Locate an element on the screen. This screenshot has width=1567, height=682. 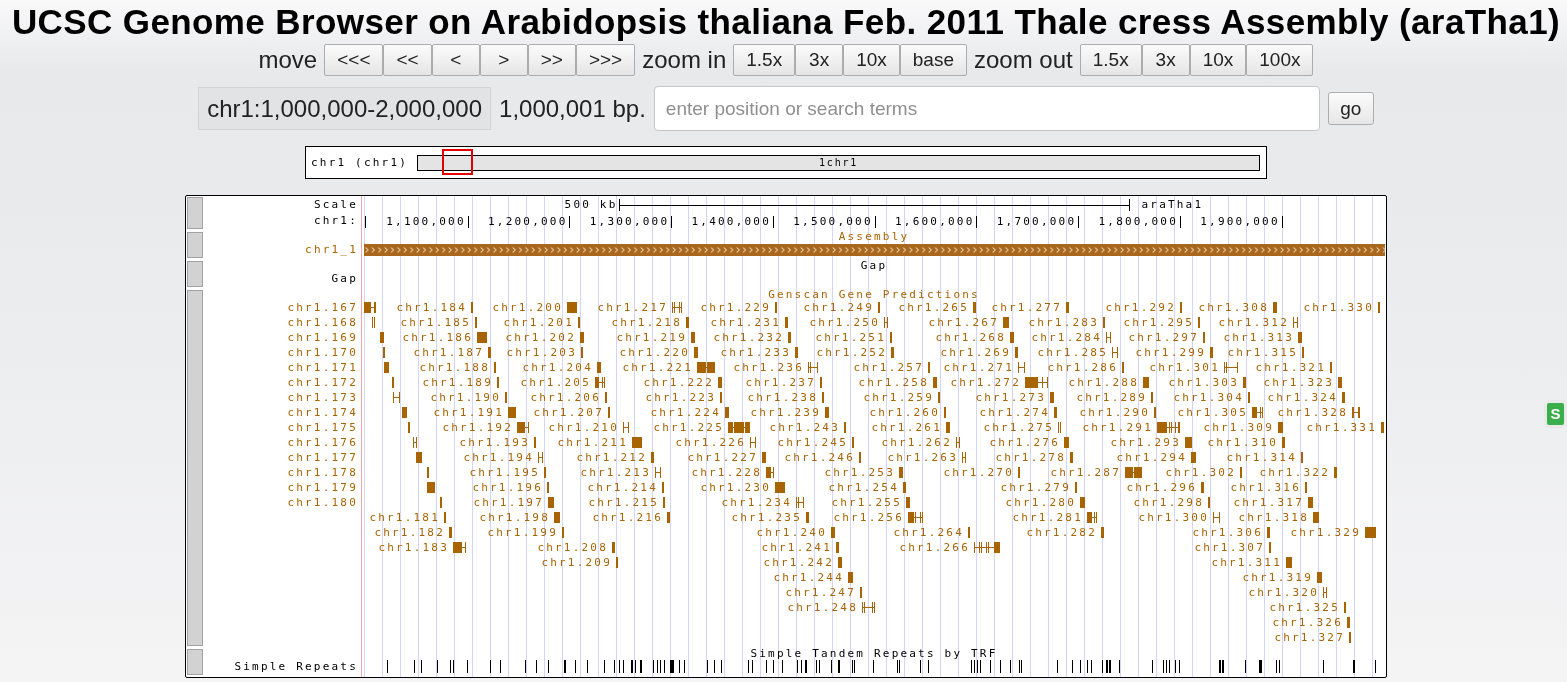
gene-label: chr1.272 is located at coordinates (985, 382).